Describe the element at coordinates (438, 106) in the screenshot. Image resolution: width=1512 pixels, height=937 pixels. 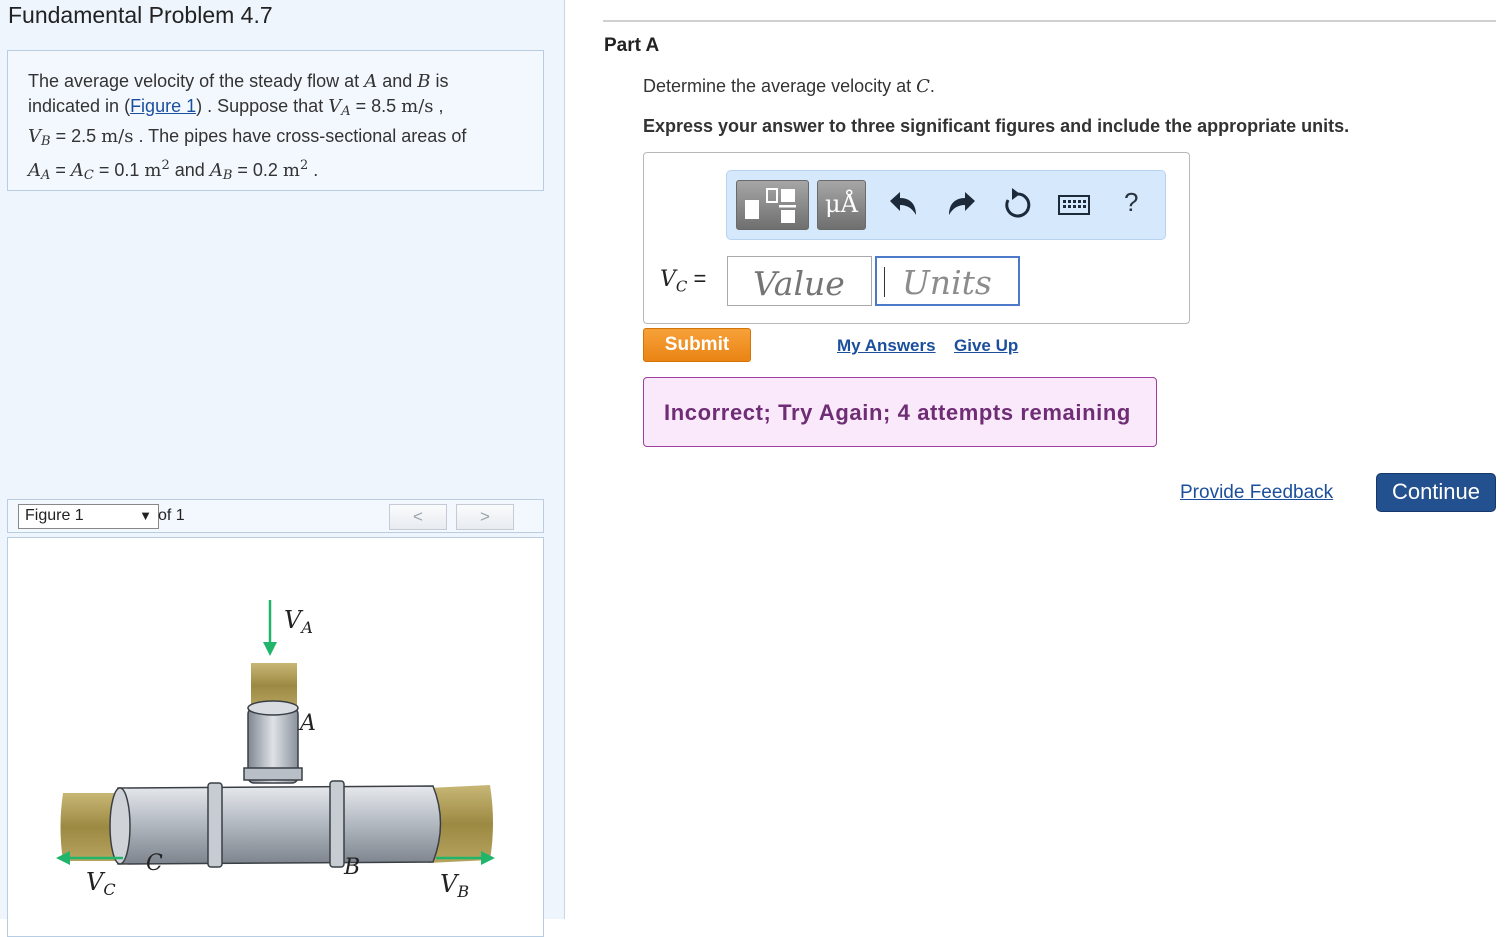
I see `problem-text: ,` at that location.